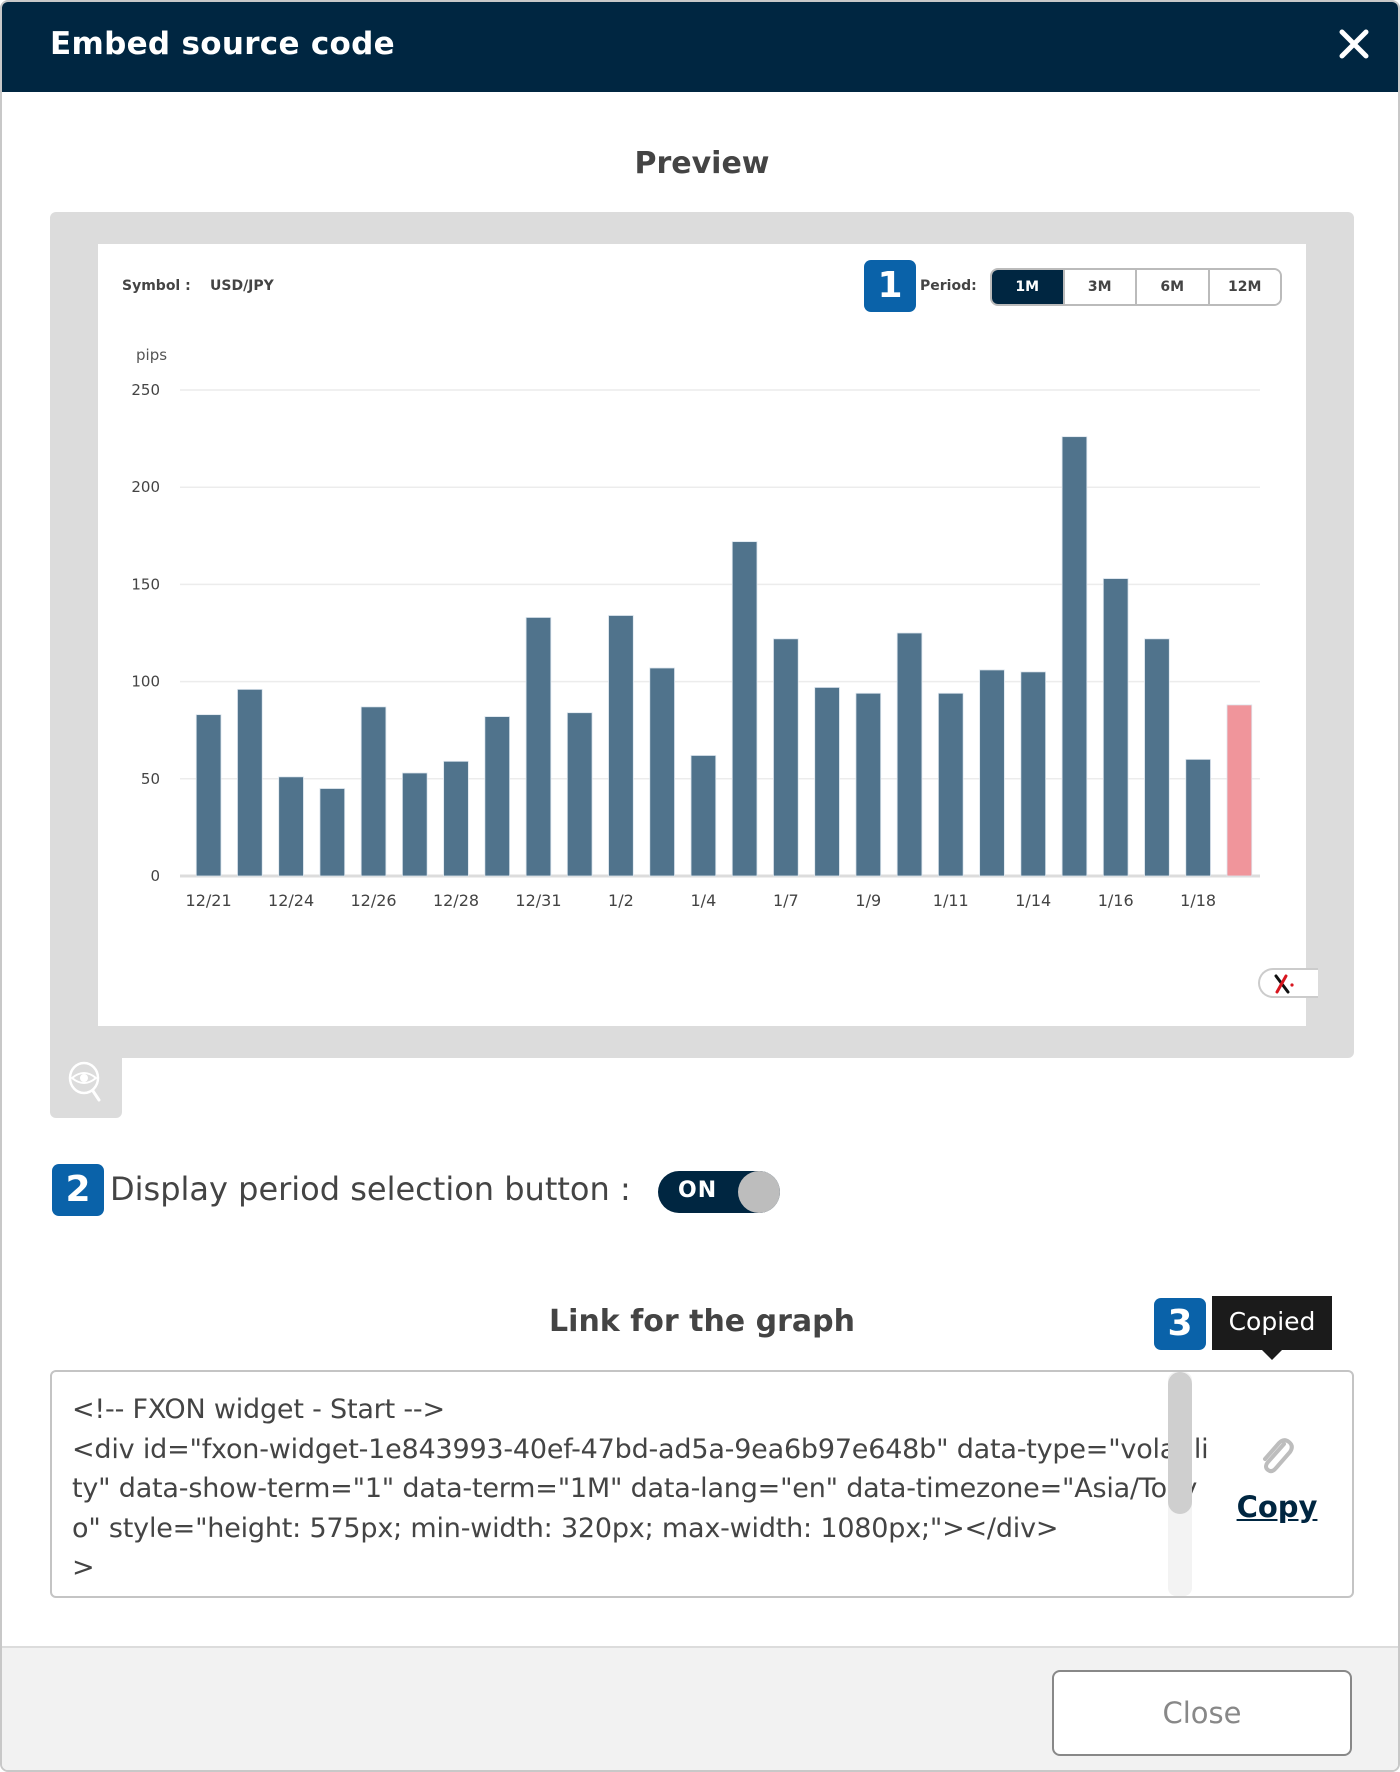 This screenshot has width=1400, height=1772. Describe the element at coordinates (84, 1081) in the screenshot. I see `eye-magnifier-icon` at that location.